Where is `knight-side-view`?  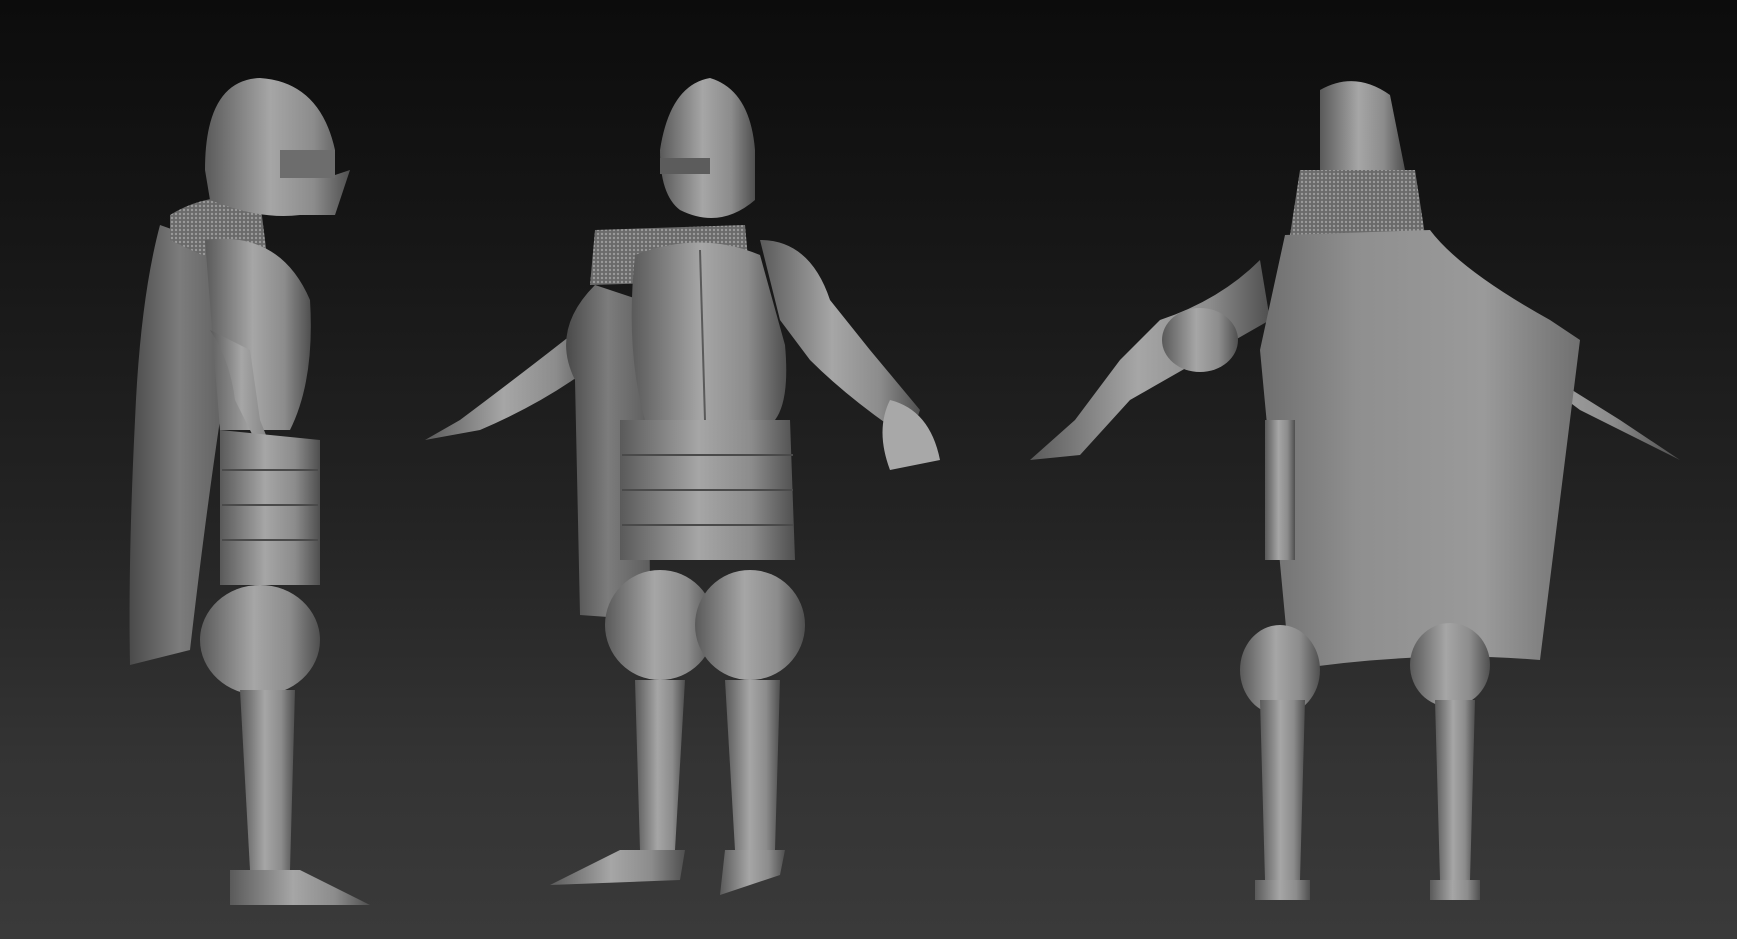
knight-side-view is located at coordinates (240, 469).